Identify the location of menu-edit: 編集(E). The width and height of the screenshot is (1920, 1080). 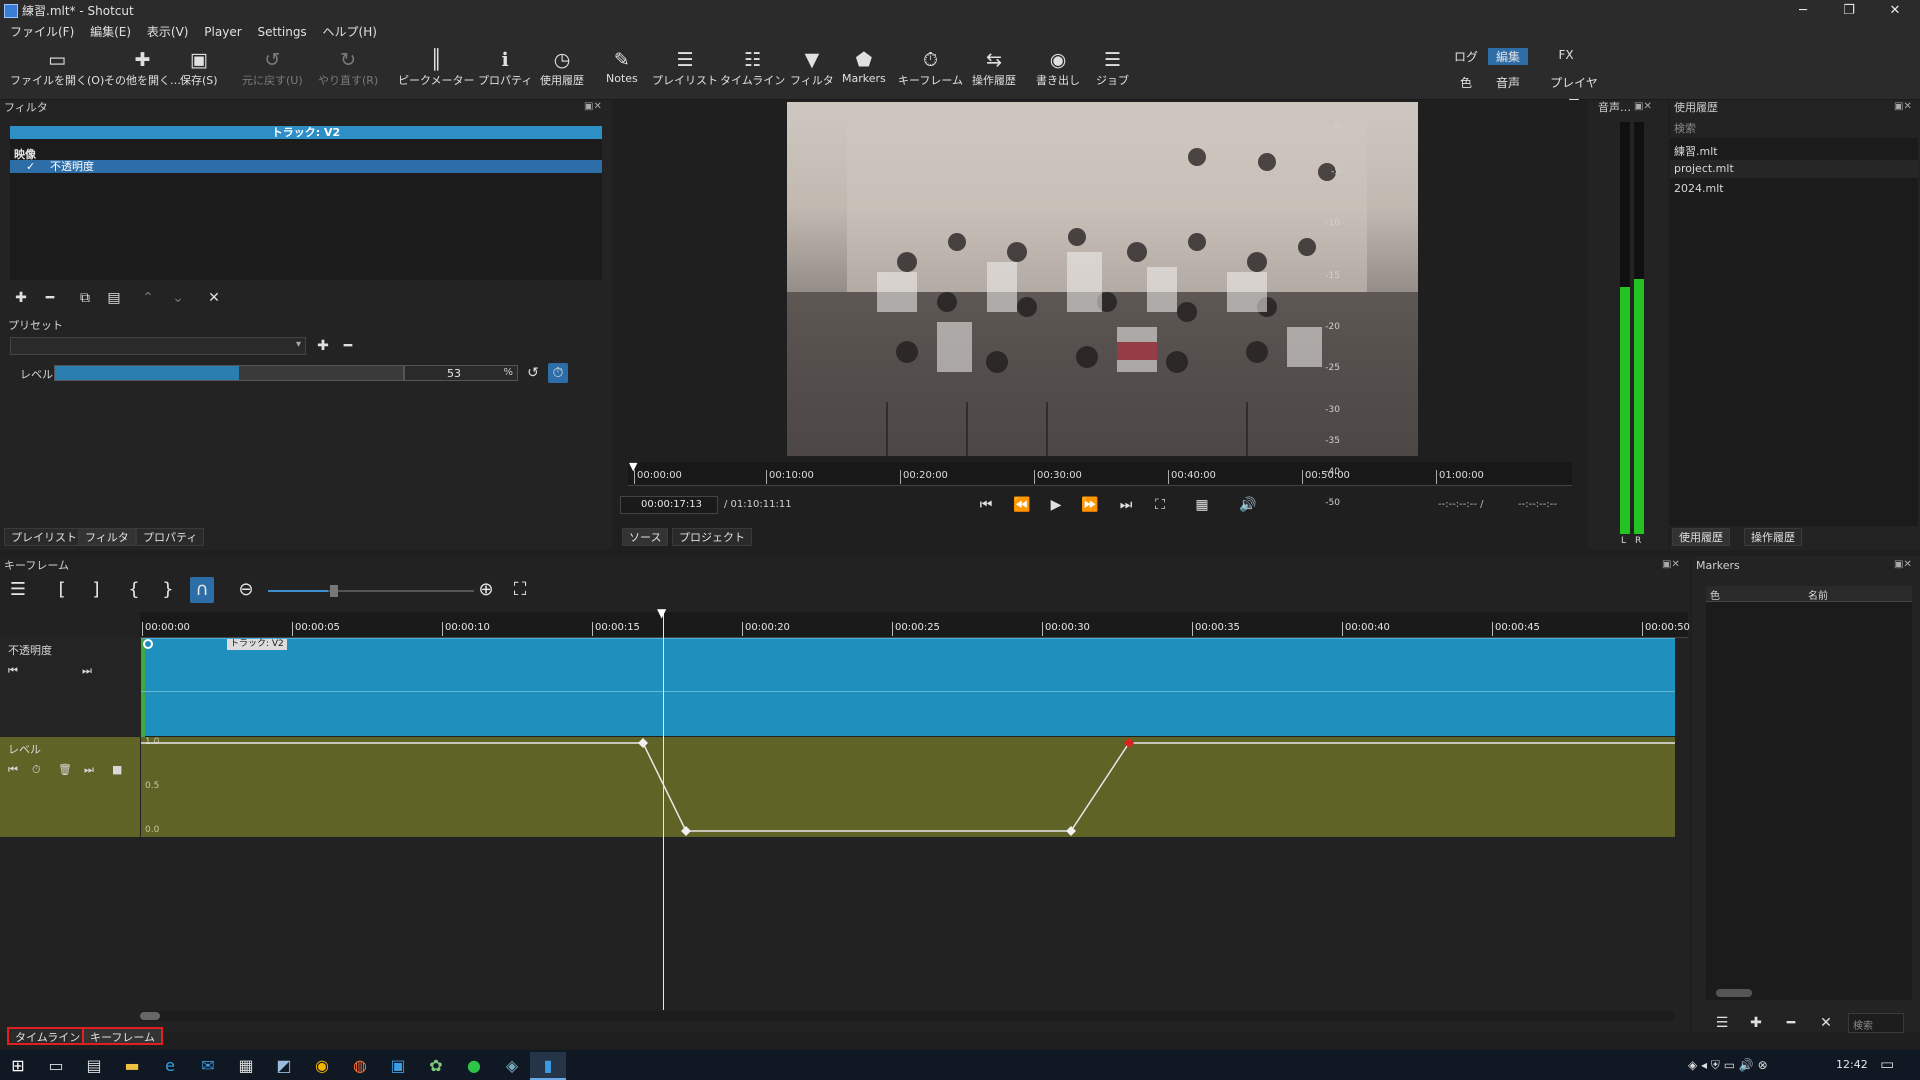
(110, 32).